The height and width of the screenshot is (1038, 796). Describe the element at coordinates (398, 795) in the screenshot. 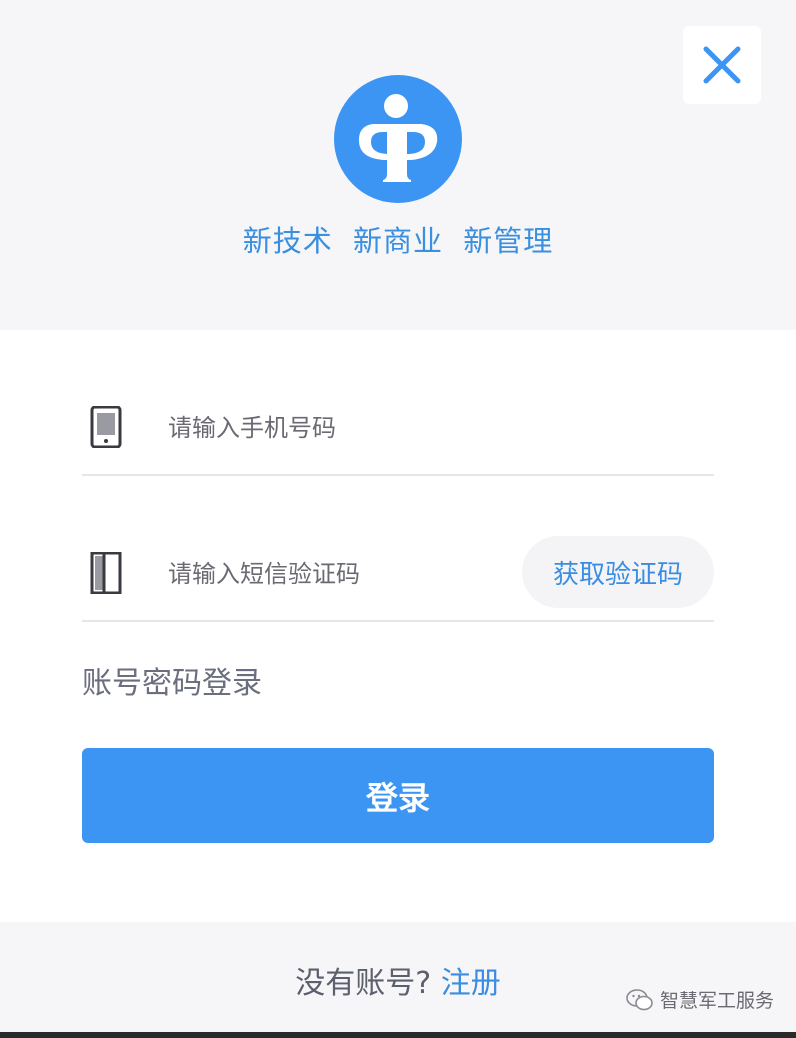

I see `login-button: 登录` at that location.